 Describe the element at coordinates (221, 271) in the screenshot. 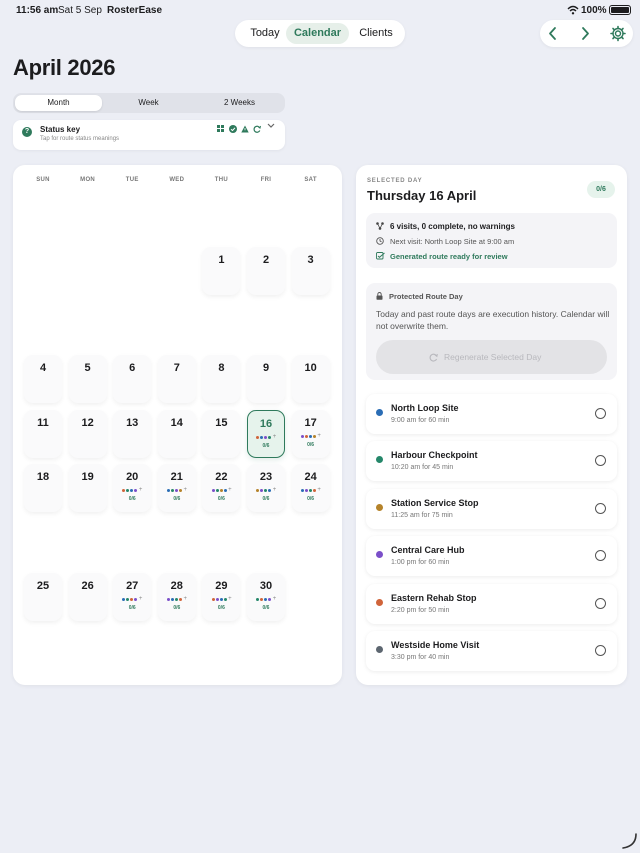

I see `calendar-day-1: 1` at that location.